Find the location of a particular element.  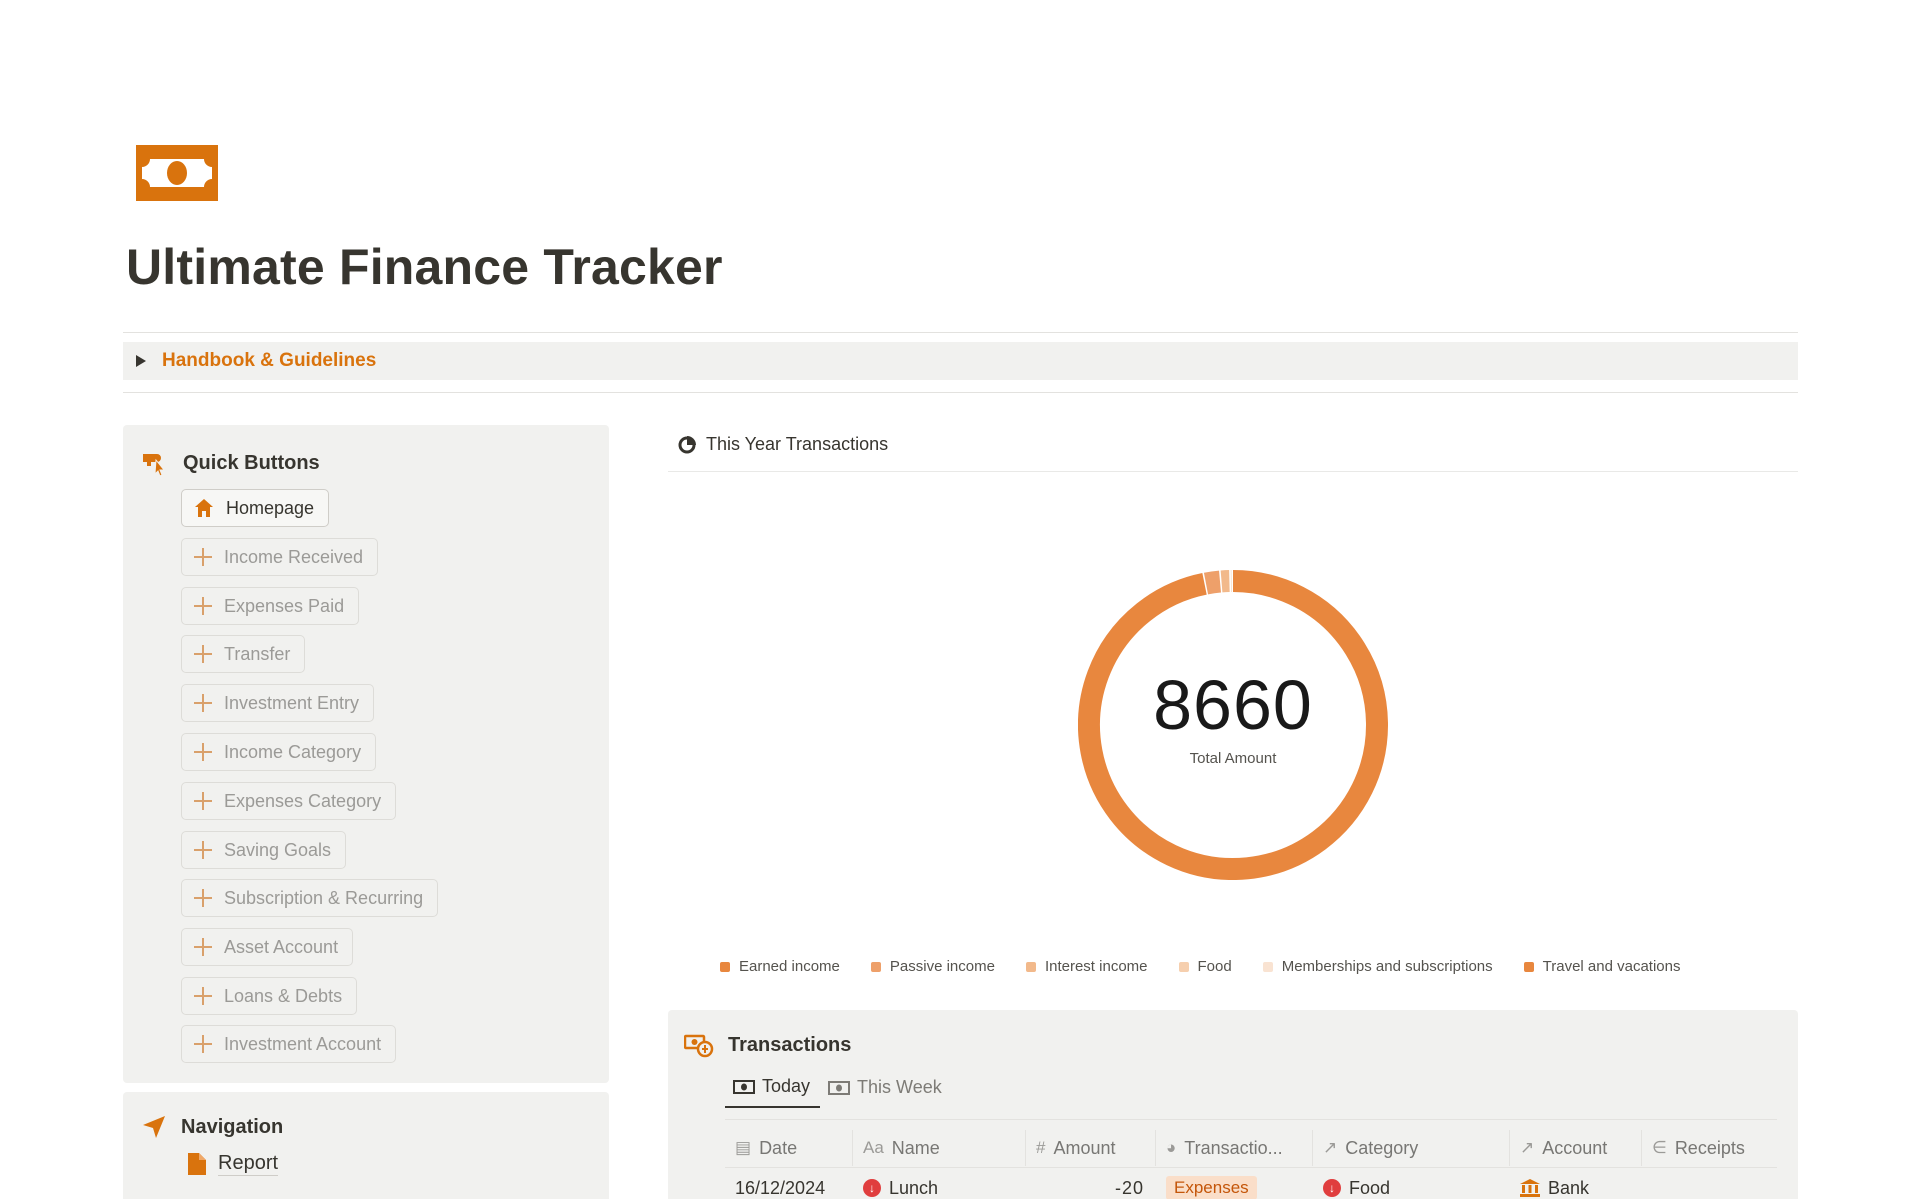

money-cycle-icon is located at coordinates (699, 1046).